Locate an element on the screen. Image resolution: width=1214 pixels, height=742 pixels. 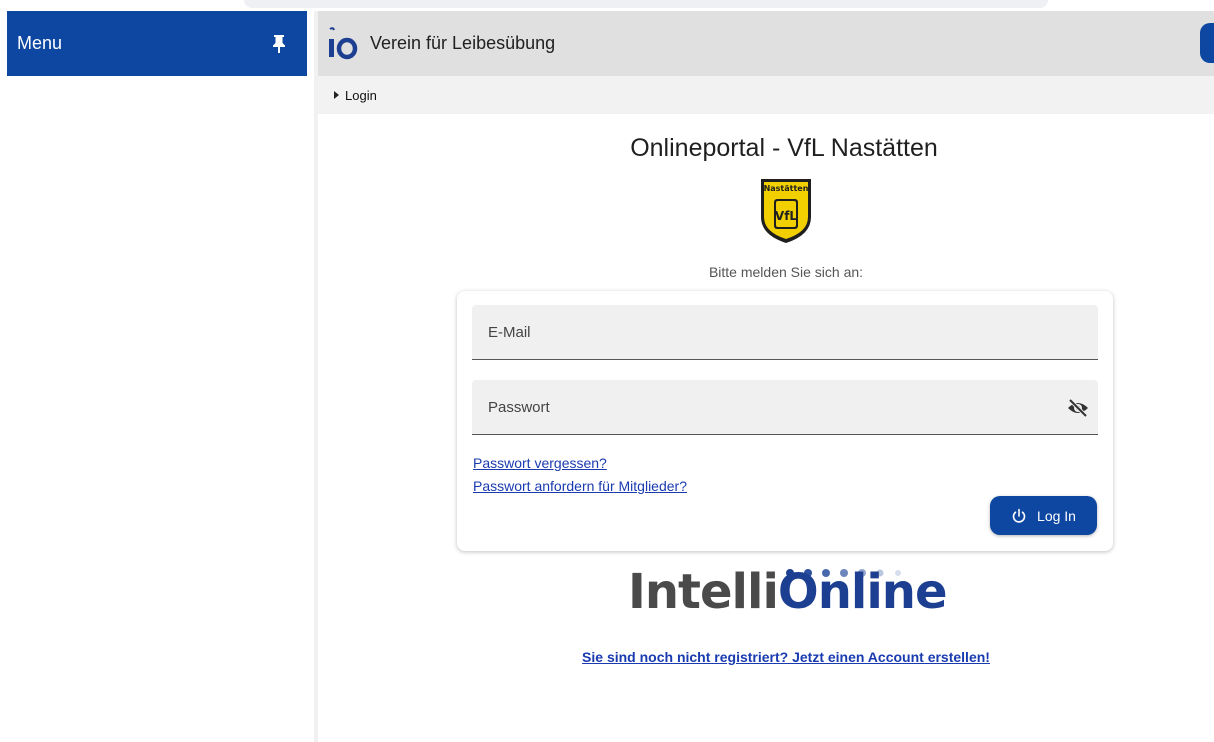
header-action-button is located at coordinates (1207, 43).